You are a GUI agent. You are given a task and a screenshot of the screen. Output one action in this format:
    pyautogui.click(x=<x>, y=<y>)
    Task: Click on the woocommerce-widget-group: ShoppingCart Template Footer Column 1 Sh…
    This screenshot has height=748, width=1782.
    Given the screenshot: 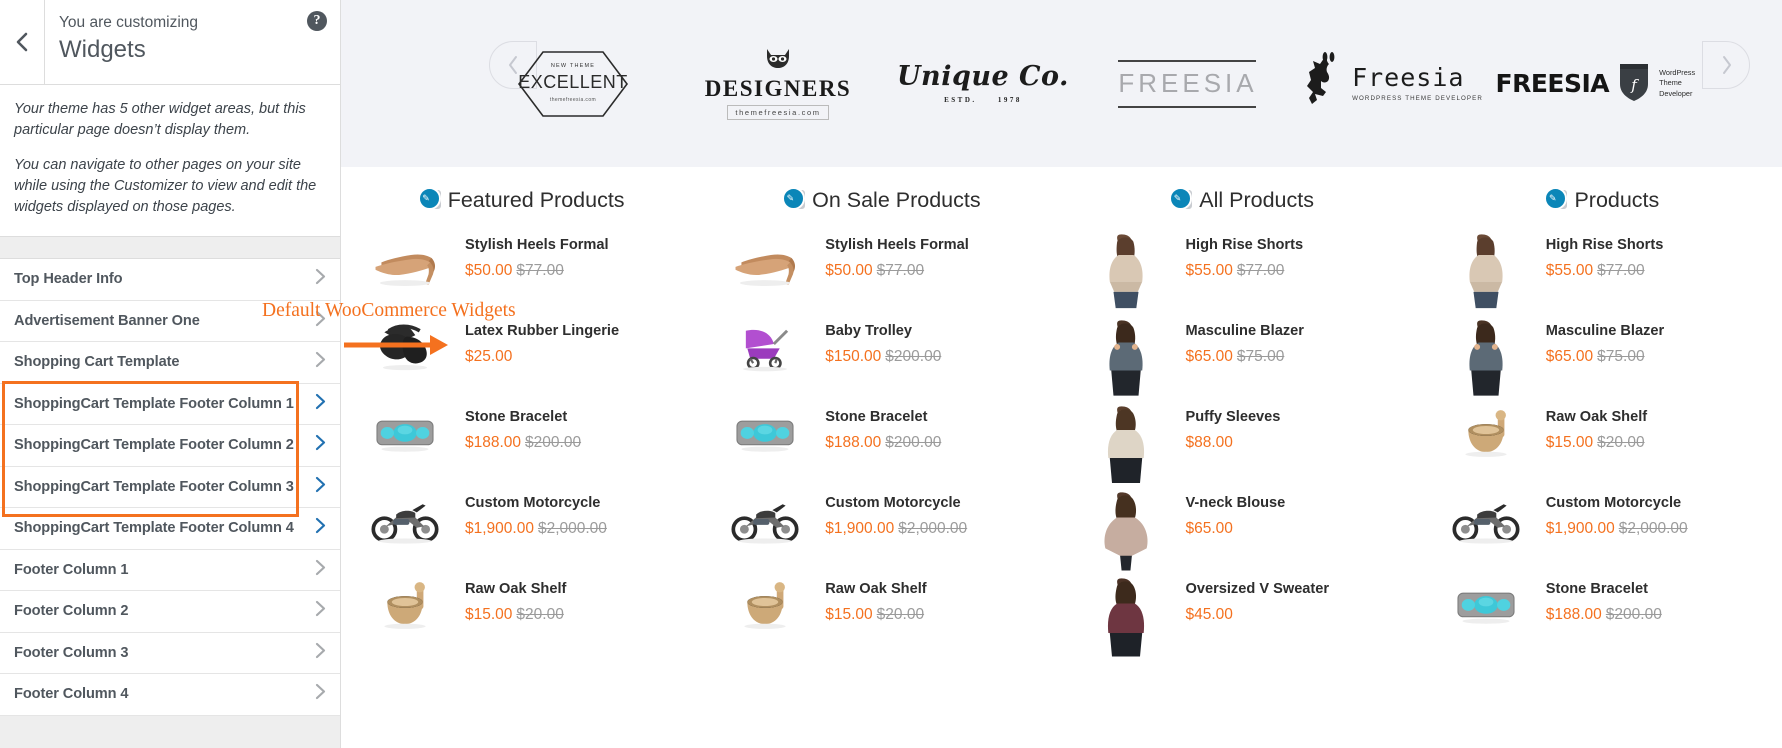 What is the action you would take?
    pyautogui.click(x=170, y=465)
    